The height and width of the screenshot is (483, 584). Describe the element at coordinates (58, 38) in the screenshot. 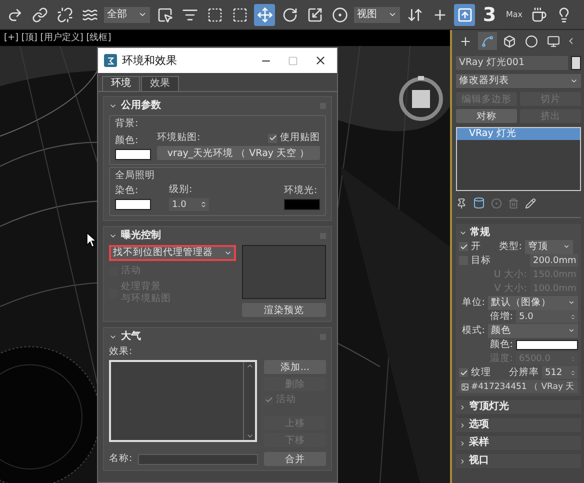

I see `viewport-label: [+] [顶] [用户定义] [线框]` at that location.